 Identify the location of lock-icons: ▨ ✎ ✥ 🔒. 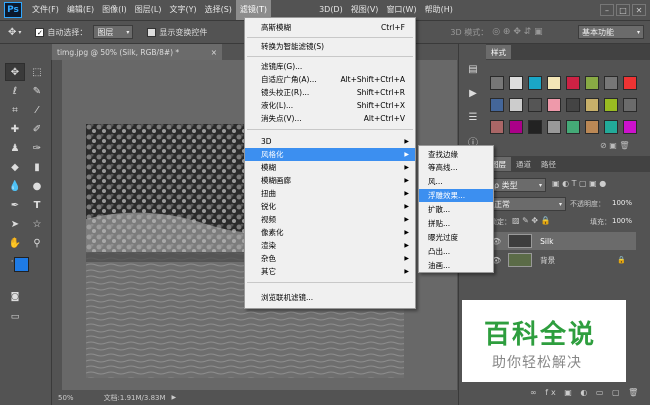
(531, 220).